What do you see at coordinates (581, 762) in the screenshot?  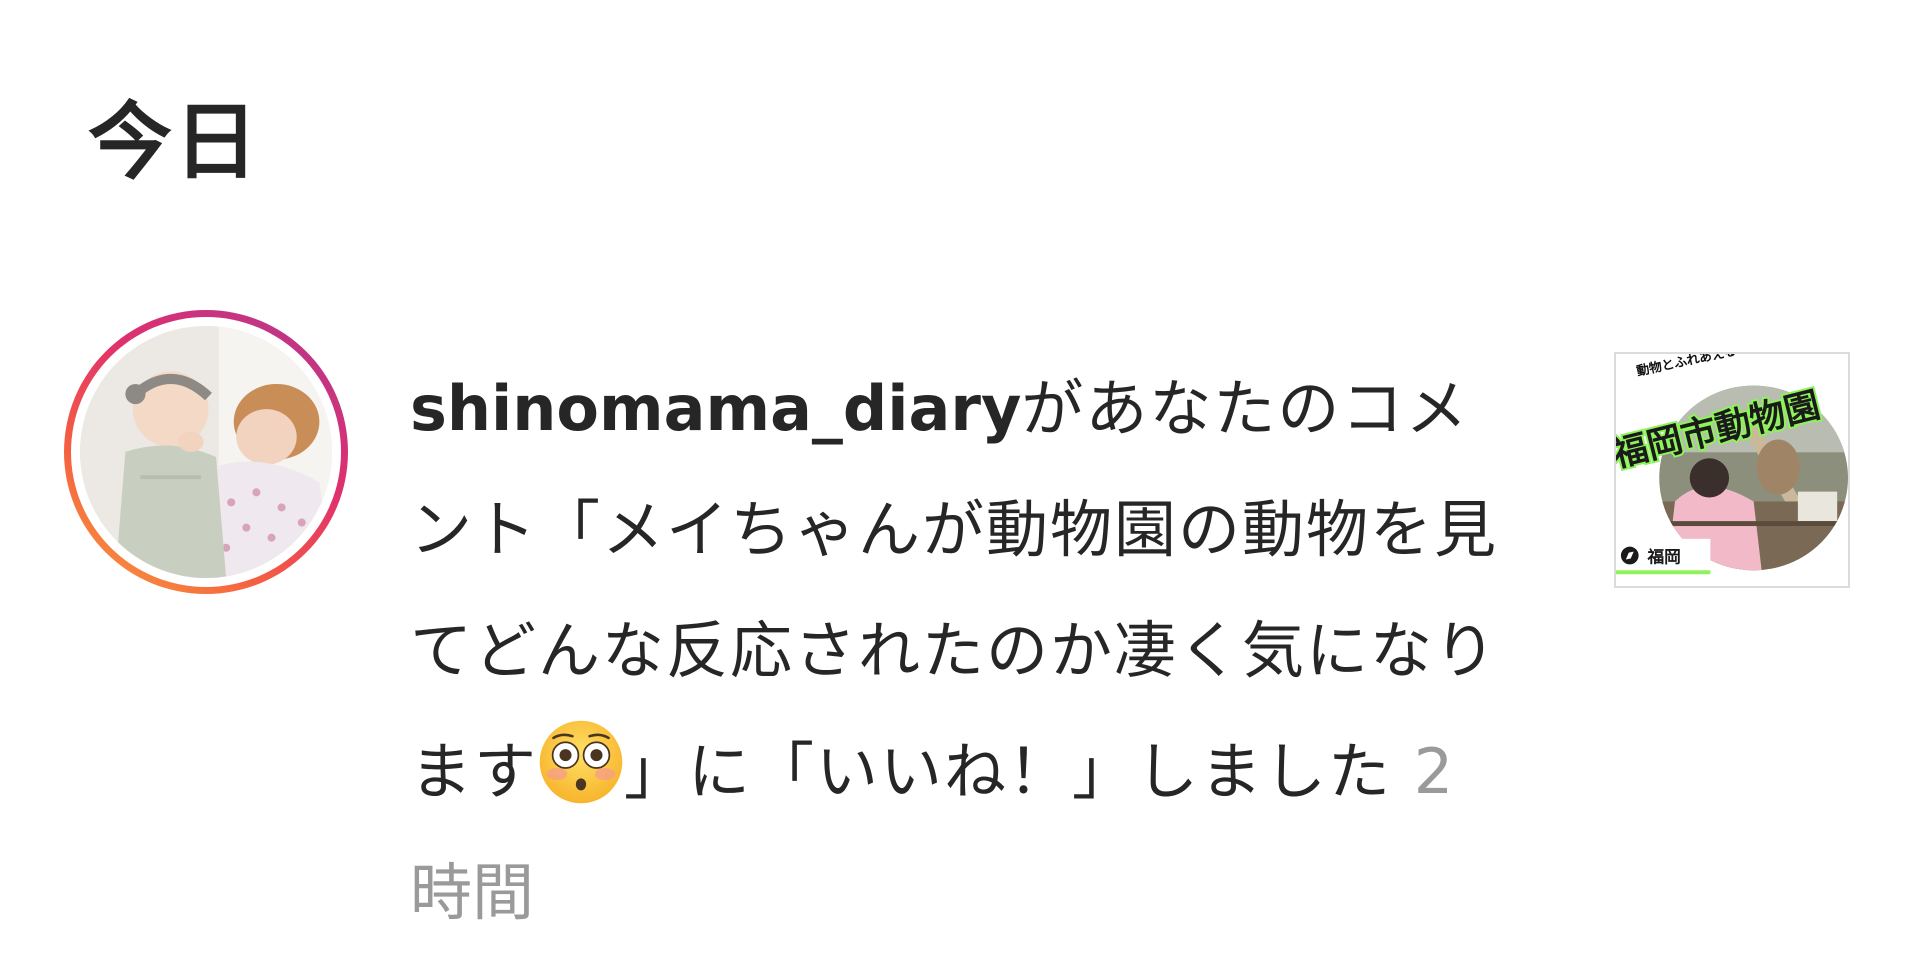 I see `flushed-face-emoji-icon` at bounding box center [581, 762].